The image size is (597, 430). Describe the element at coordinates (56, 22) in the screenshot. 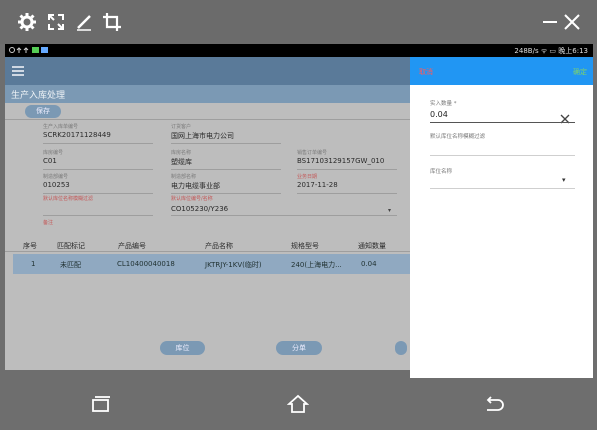

I see `fullscreen-icon` at that location.